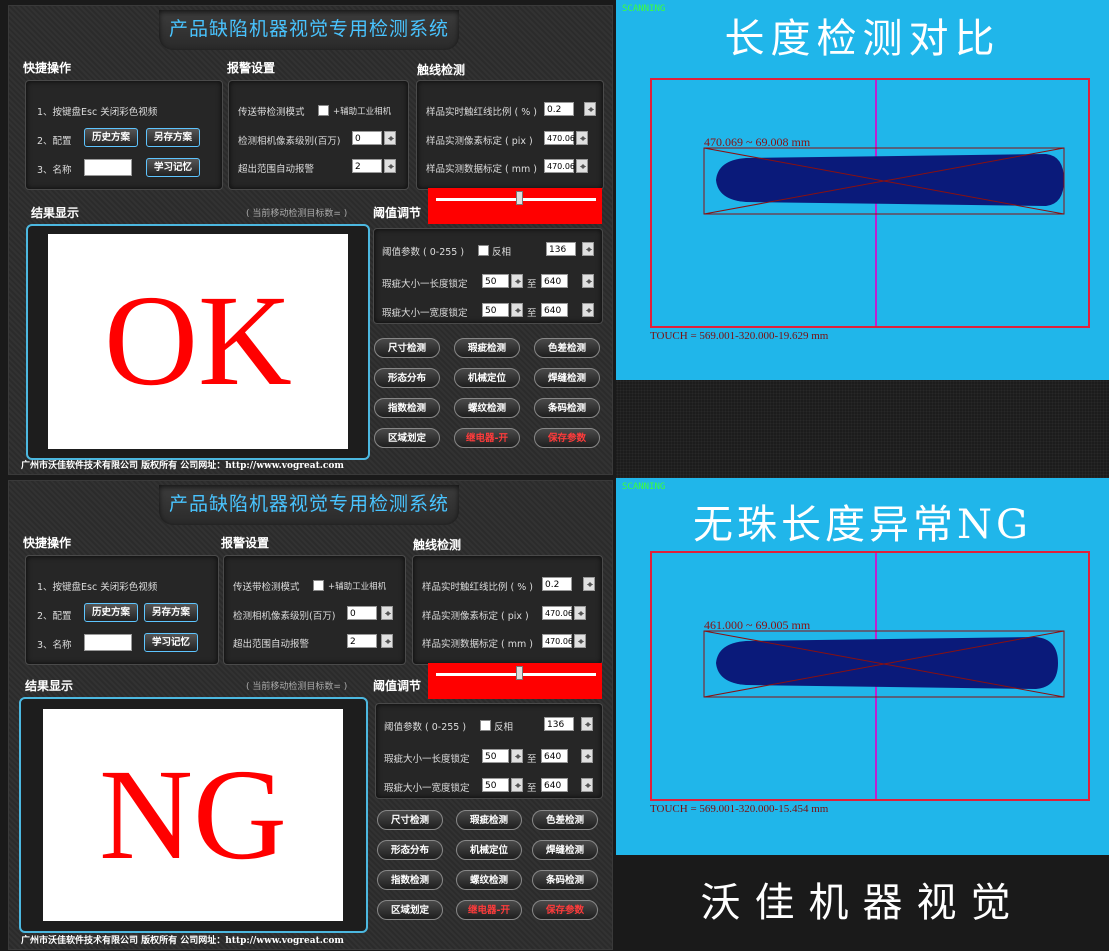 Image resolution: width=1109 pixels, height=951 pixels. I want to click on aux-camera-label: +辅助工业相机, so click(362, 112).